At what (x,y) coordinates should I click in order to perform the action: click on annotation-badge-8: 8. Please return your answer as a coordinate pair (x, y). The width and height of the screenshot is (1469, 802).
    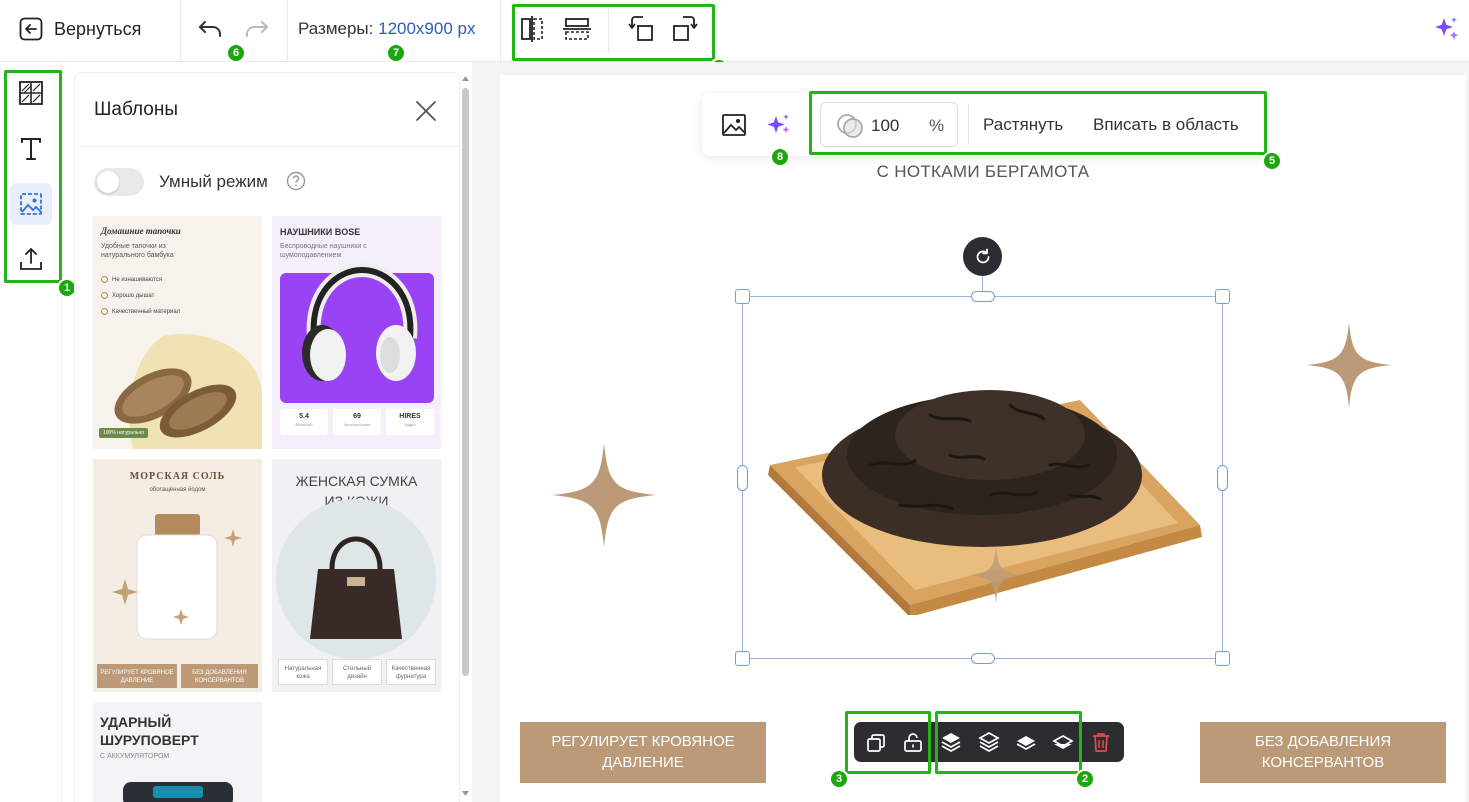
    Looking at the image, I should click on (780, 157).